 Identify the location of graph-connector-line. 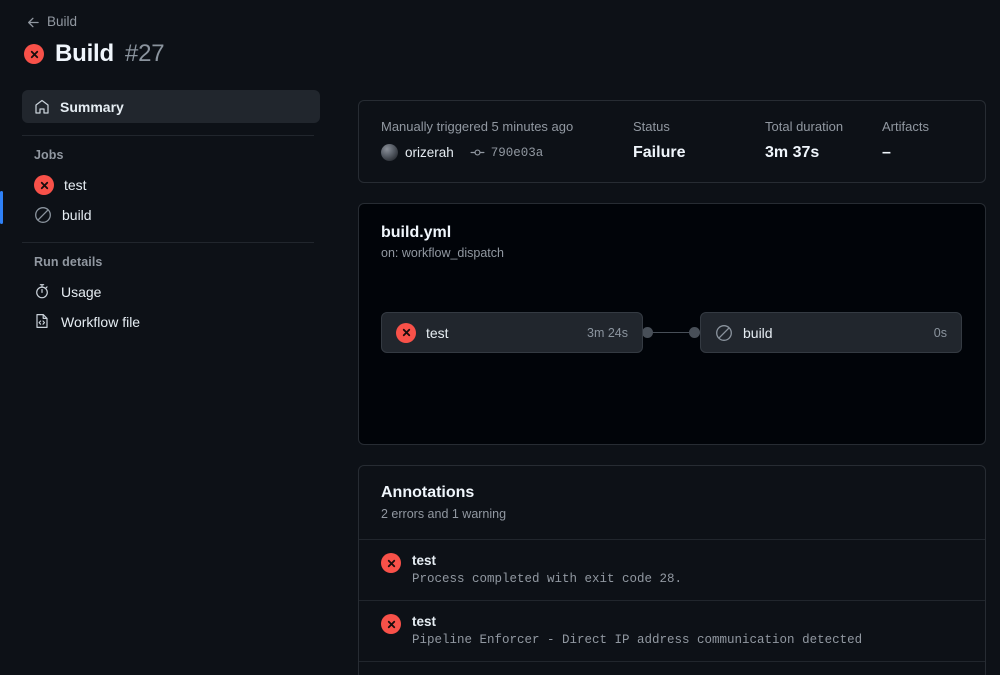
(671, 332).